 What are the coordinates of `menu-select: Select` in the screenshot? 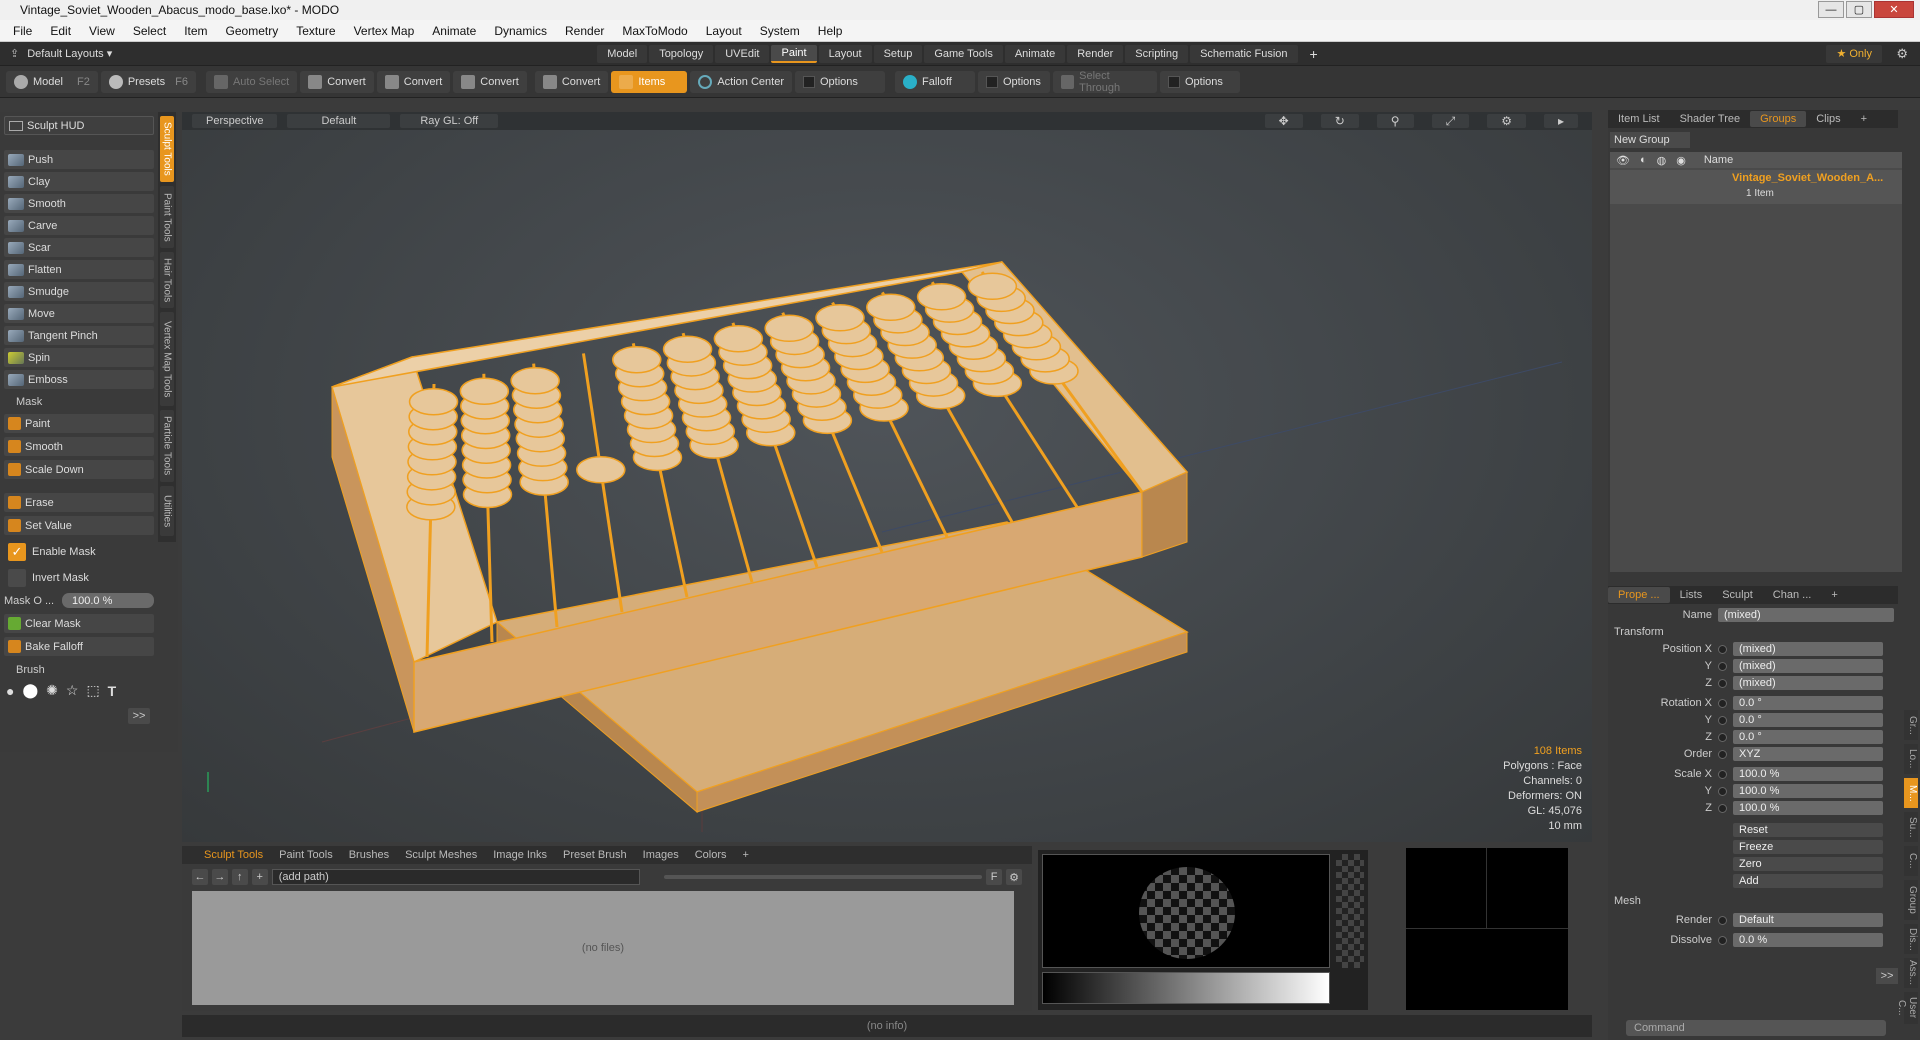 It's located at (149, 31).